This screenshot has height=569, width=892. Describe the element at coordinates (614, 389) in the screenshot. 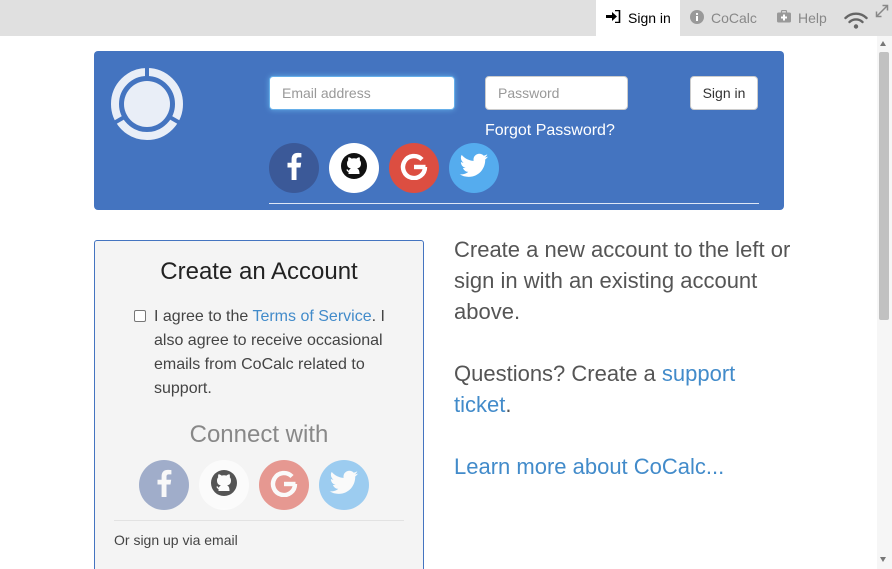

I see `questions-text: Questions? Create a support ticket.` at that location.